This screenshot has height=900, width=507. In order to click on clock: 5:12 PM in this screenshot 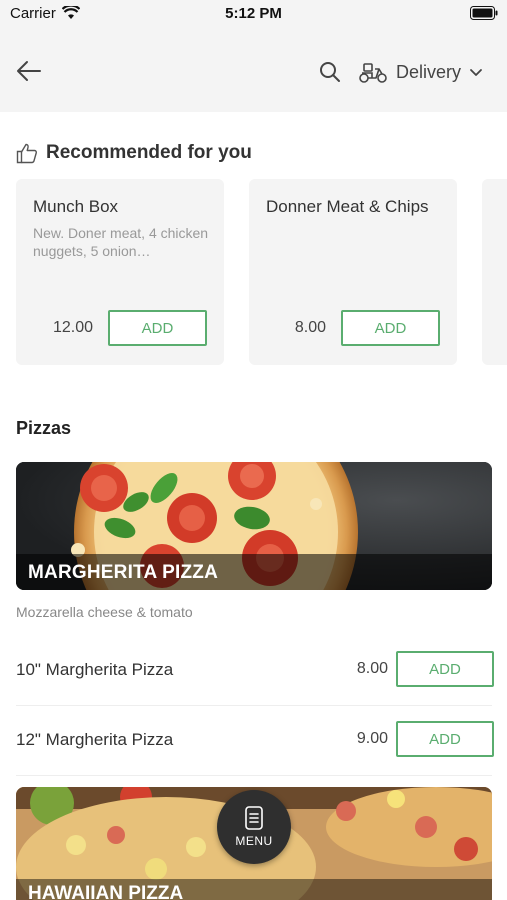, I will do `click(253, 13)`.